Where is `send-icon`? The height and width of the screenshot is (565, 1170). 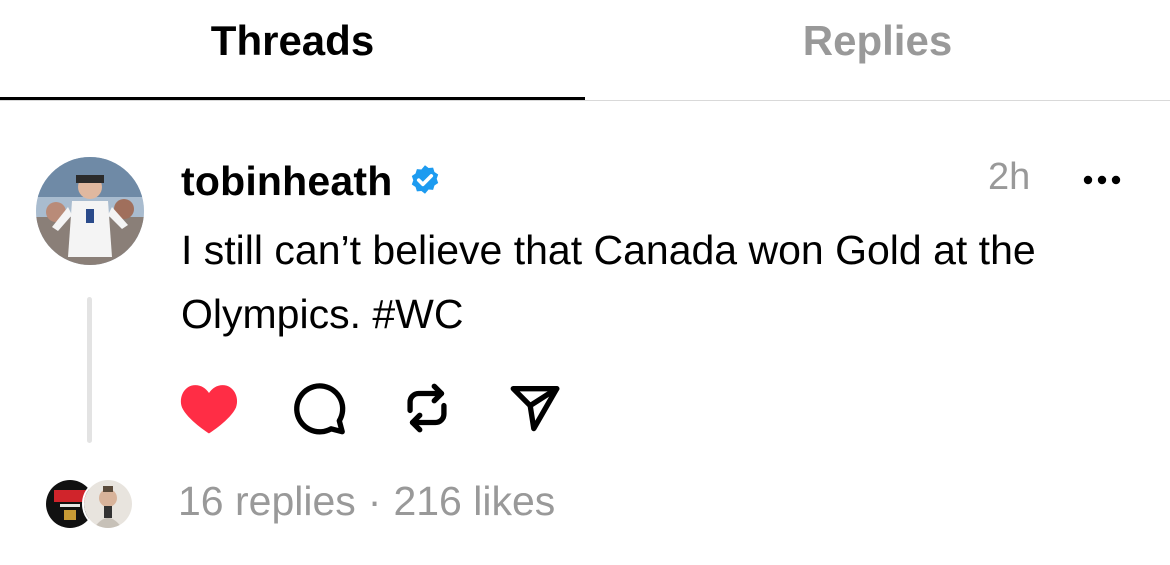
send-icon is located at coordinates (535, 409).